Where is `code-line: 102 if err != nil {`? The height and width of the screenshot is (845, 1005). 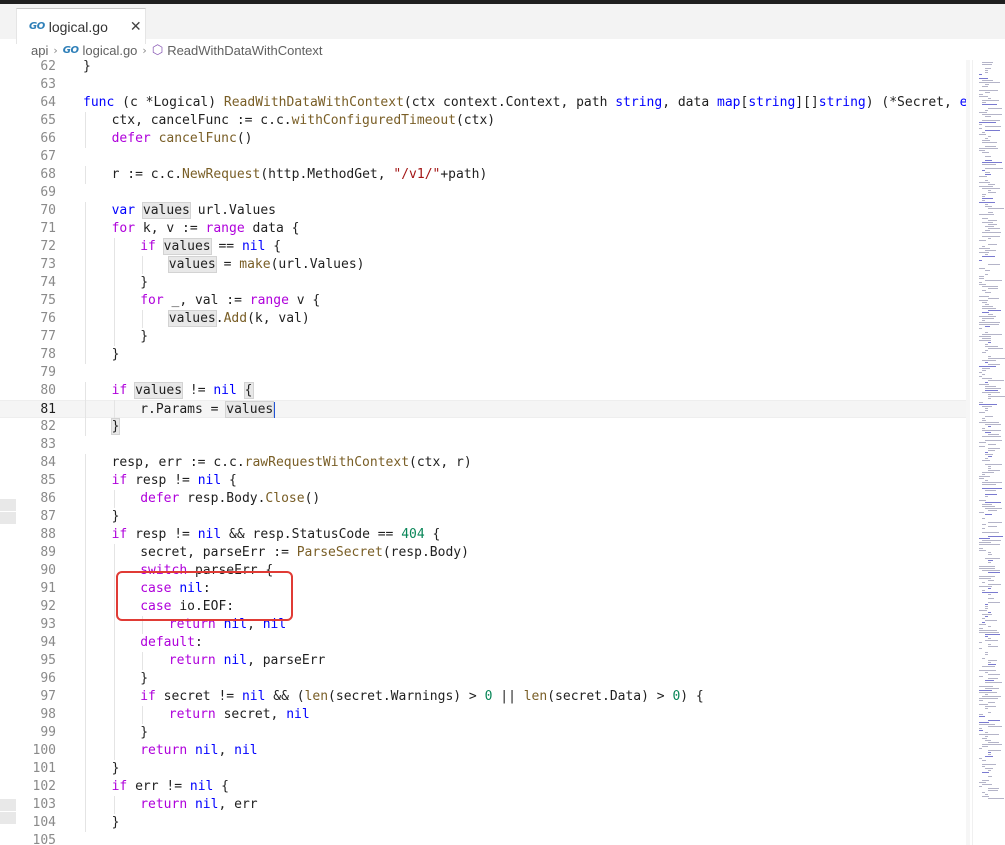 code-line: 102 if err != nil { is located at coordinates (484, 787).